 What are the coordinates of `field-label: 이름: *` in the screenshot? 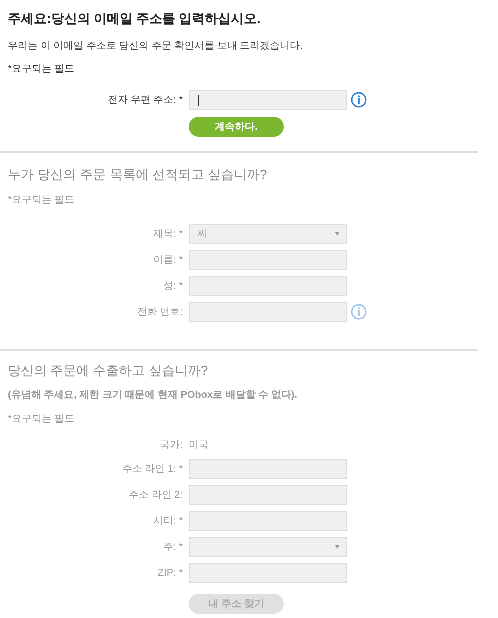 It's located at (167, 260).